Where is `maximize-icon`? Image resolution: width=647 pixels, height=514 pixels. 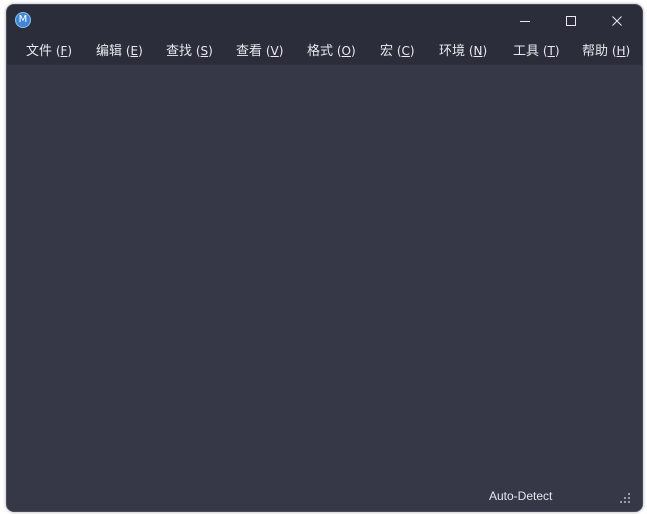 maximize-icon is located at coordinates (571, 20).